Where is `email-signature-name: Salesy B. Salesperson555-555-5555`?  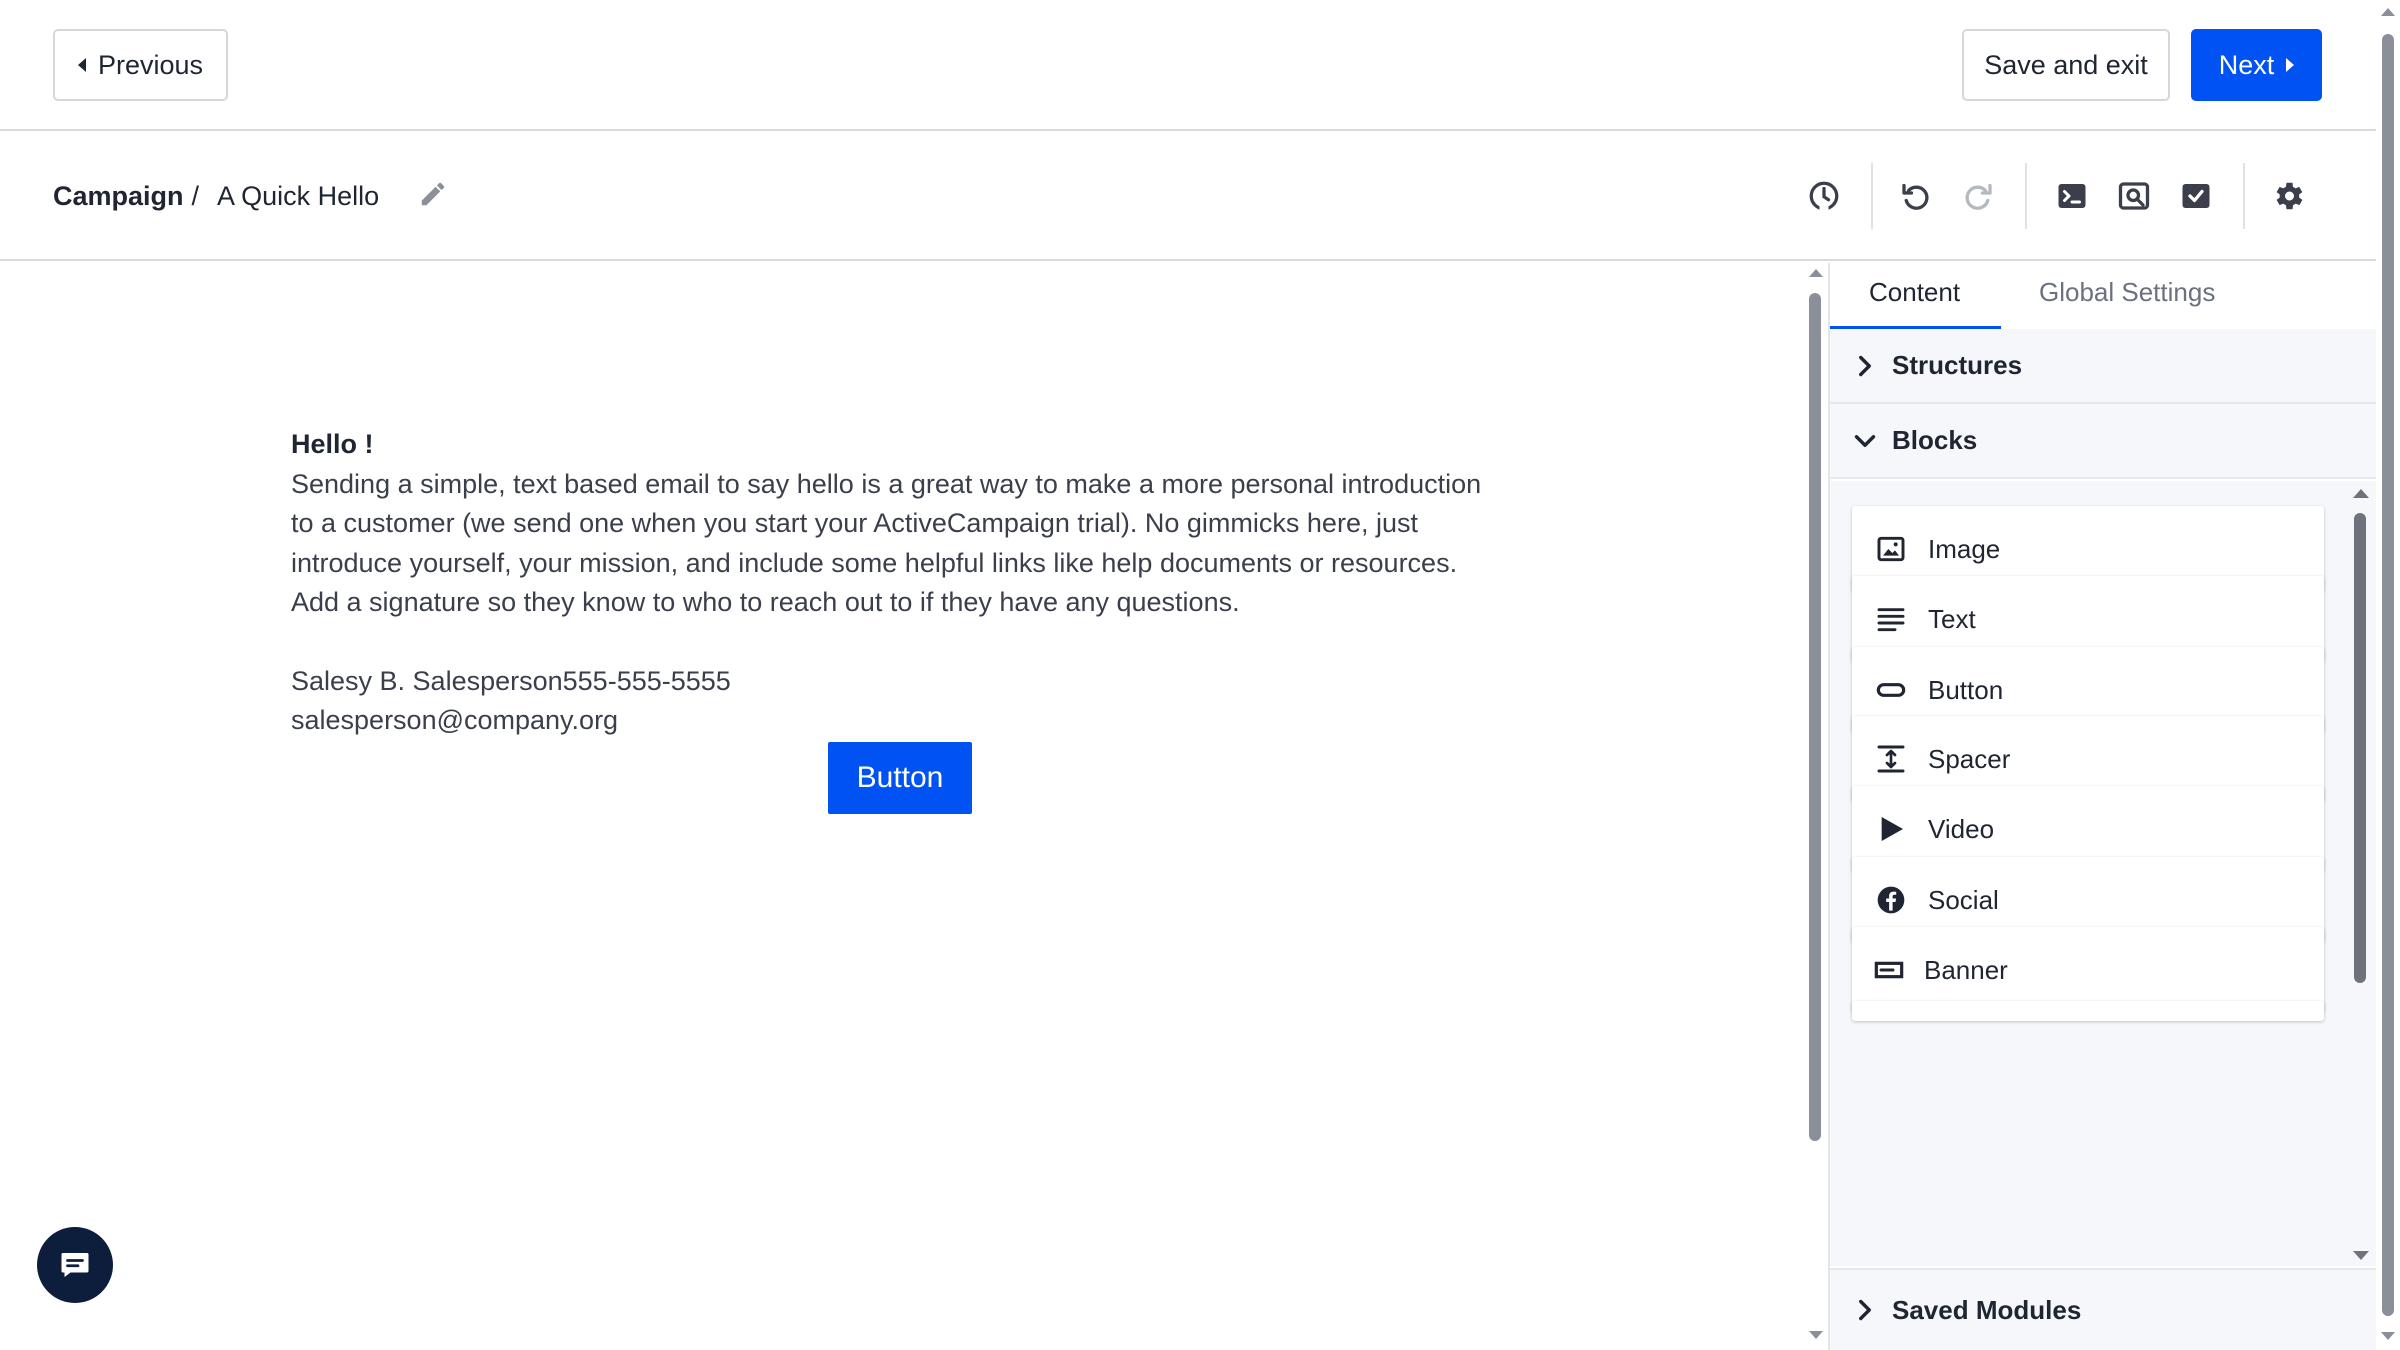 email-signature-name: Salesy B. Salesperson555-555-5555 is located at coordinates (511, 680).